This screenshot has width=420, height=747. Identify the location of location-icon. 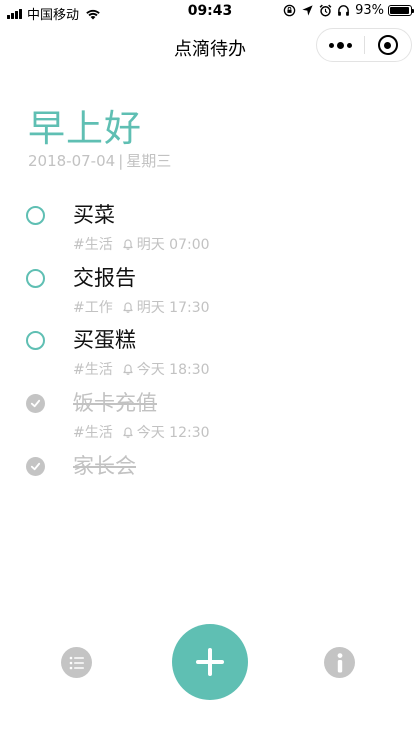
(307, 10).